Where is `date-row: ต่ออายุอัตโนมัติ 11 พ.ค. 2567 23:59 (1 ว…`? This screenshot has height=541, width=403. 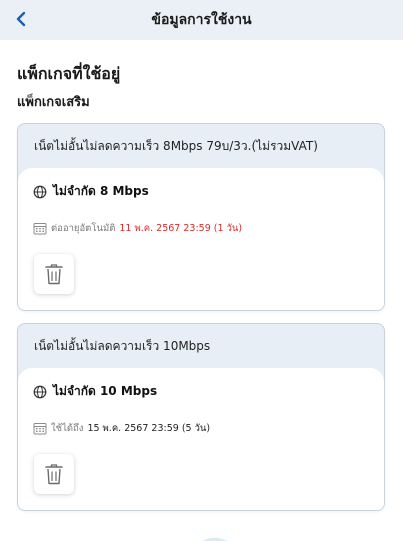
date-row: ต่ออายุอัตโนมัติ 11 พ.ค. 2567 23:59 (1 ว… is located at coordinates (137, 228).